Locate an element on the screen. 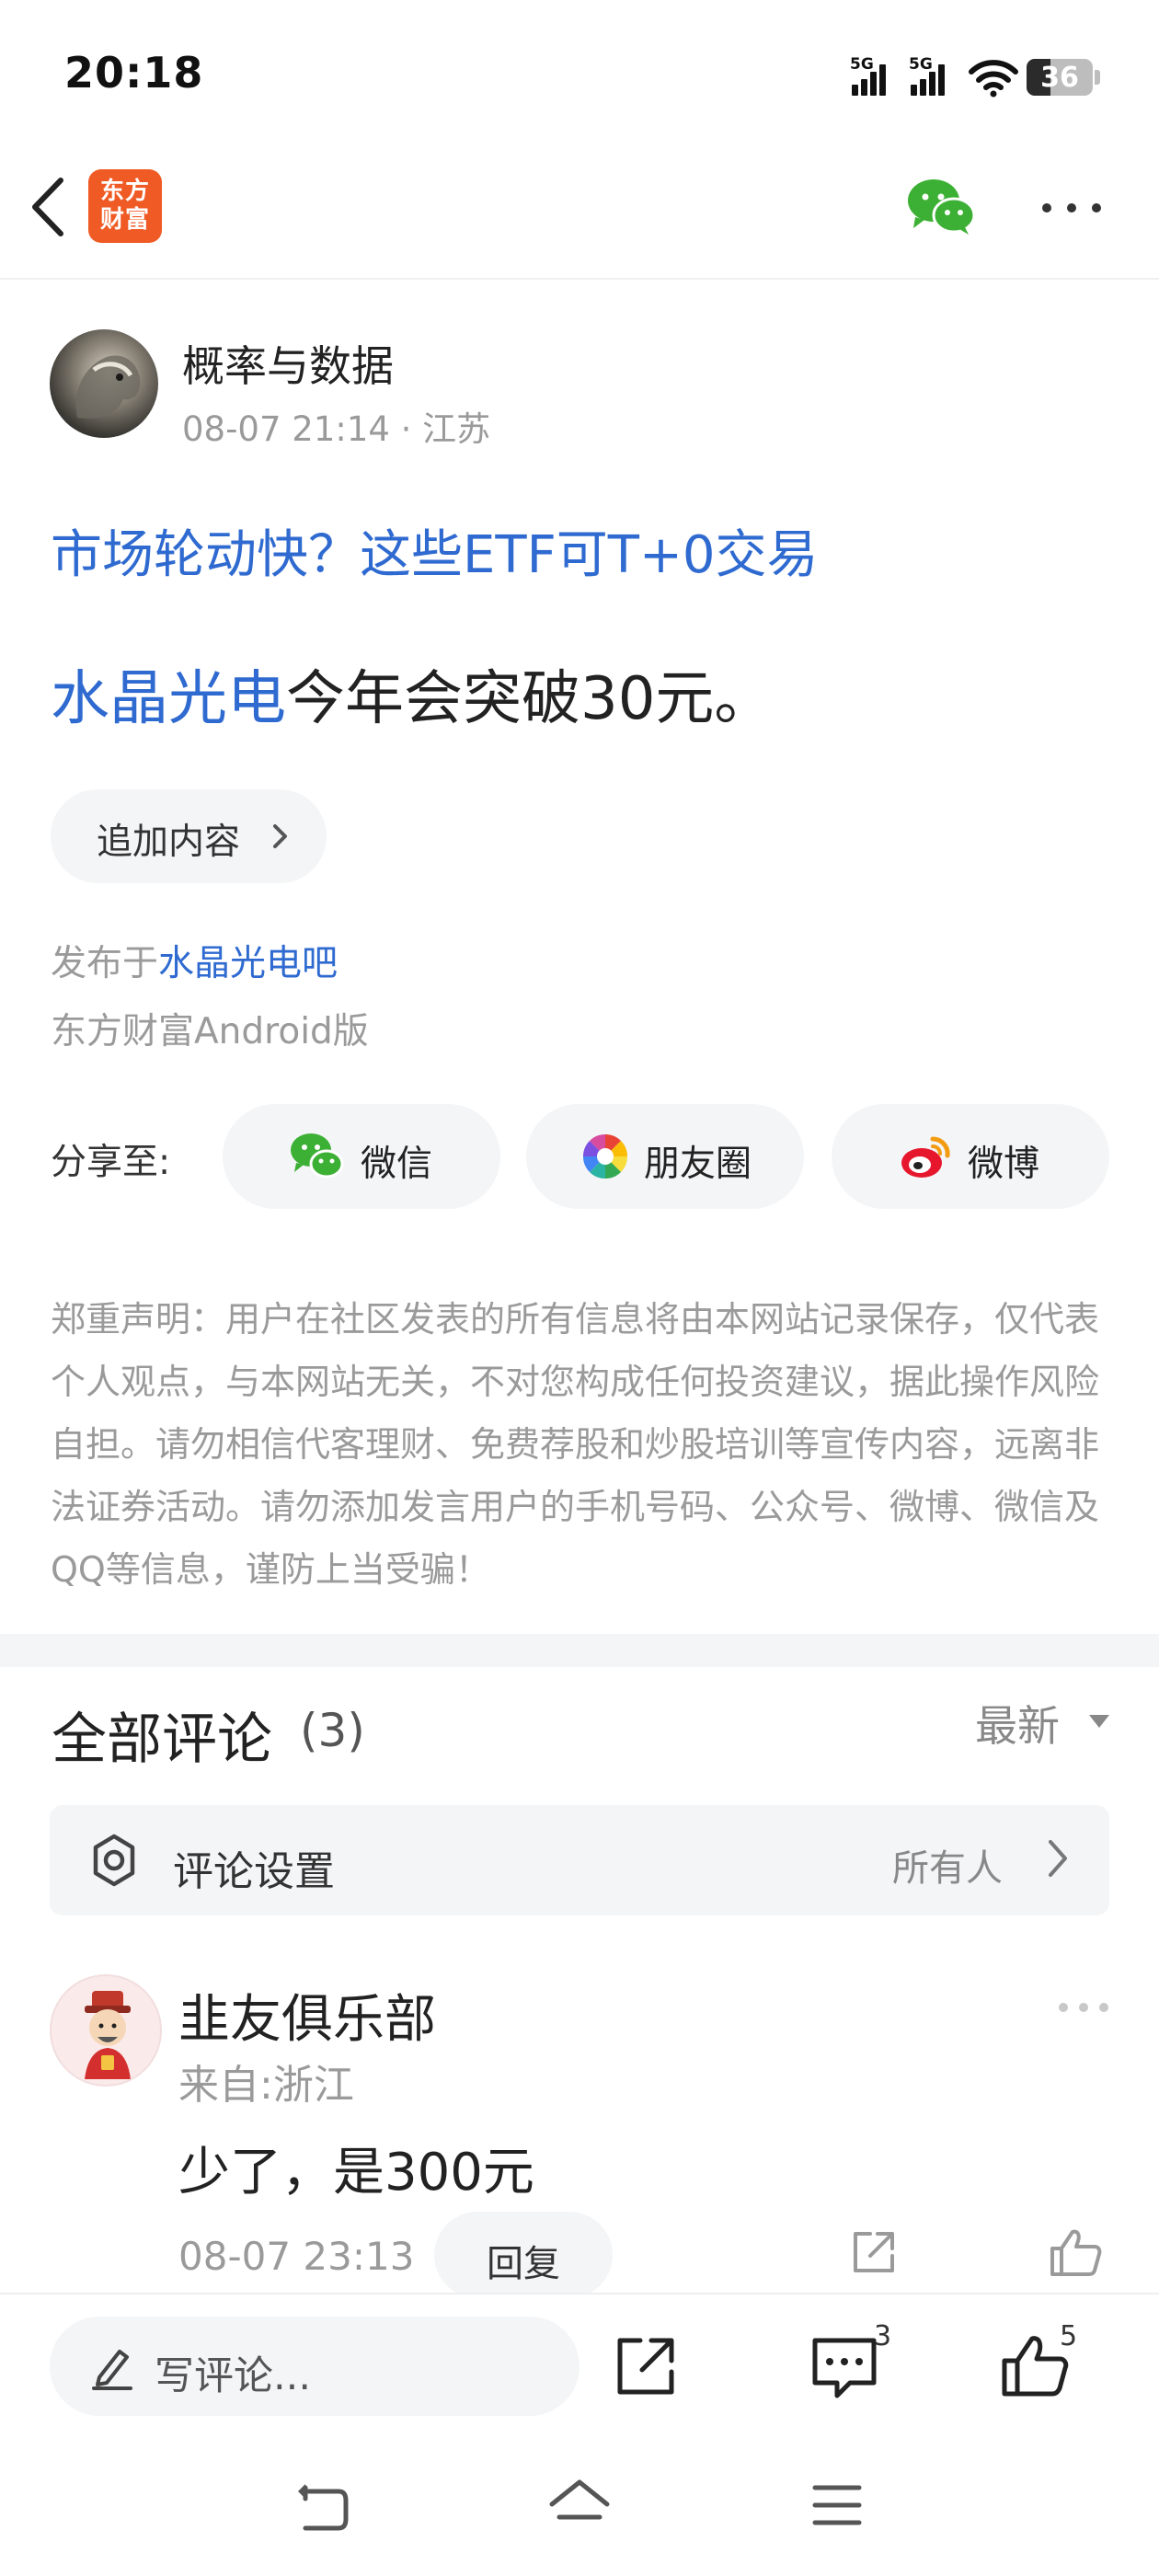 This screenshot has width=1159, height=2576. commenter-avatar is located at coordinates (106, 2030).